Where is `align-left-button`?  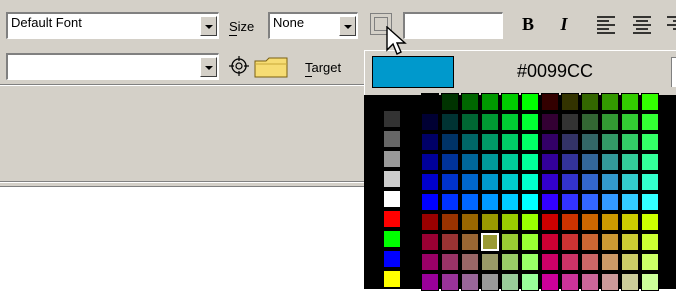
align-left-button is located at coordinates (606, 24).